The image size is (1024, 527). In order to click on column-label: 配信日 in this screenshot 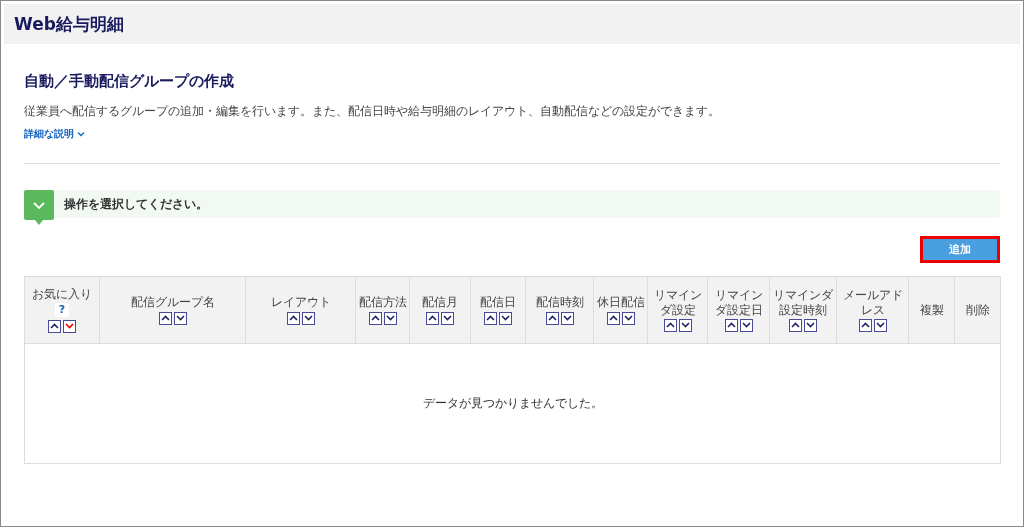, I will do `click(498, 302)`.